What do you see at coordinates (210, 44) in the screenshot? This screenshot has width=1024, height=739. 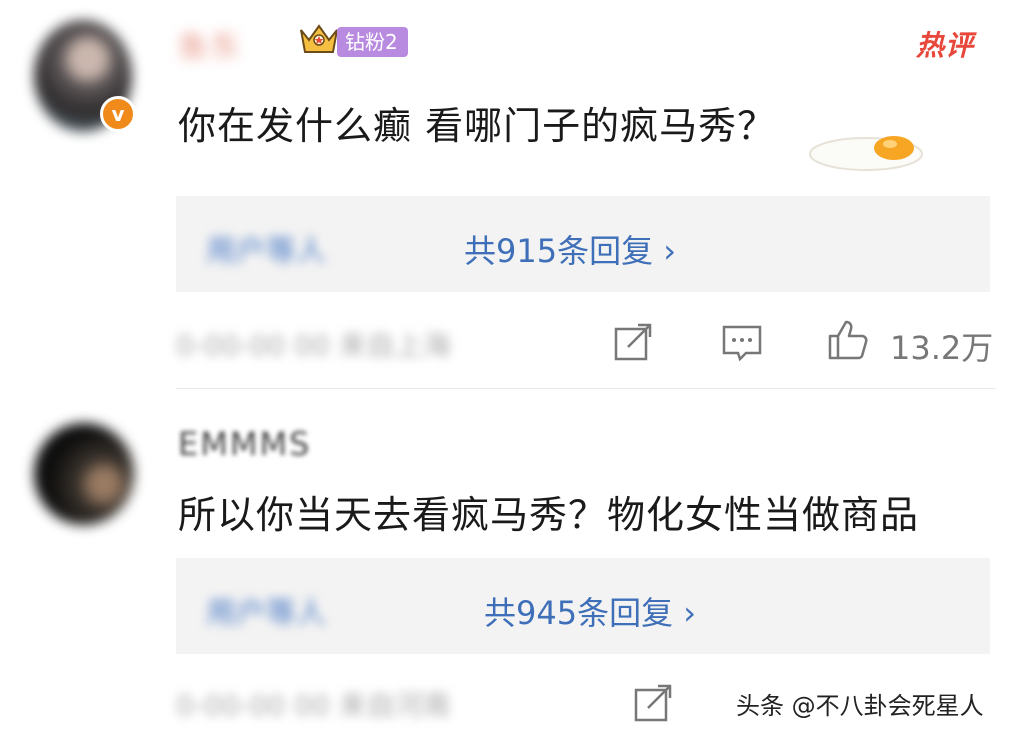 I see `username: 鱼东` at bounding box center [210, 44].